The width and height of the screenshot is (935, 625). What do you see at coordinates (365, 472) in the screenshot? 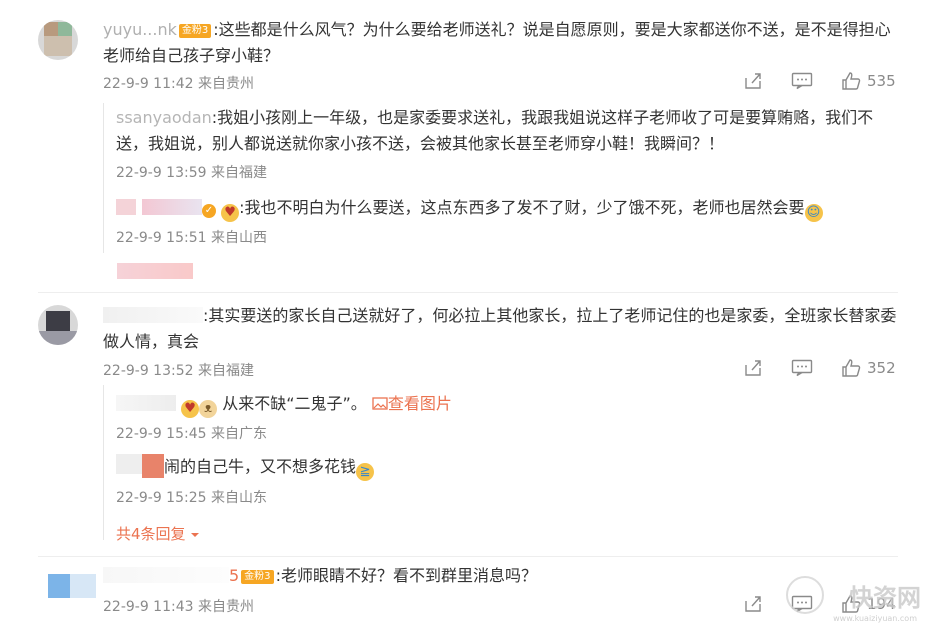
I see `sweat-emoji-icon: ≧` at bounding box center [365, 472].